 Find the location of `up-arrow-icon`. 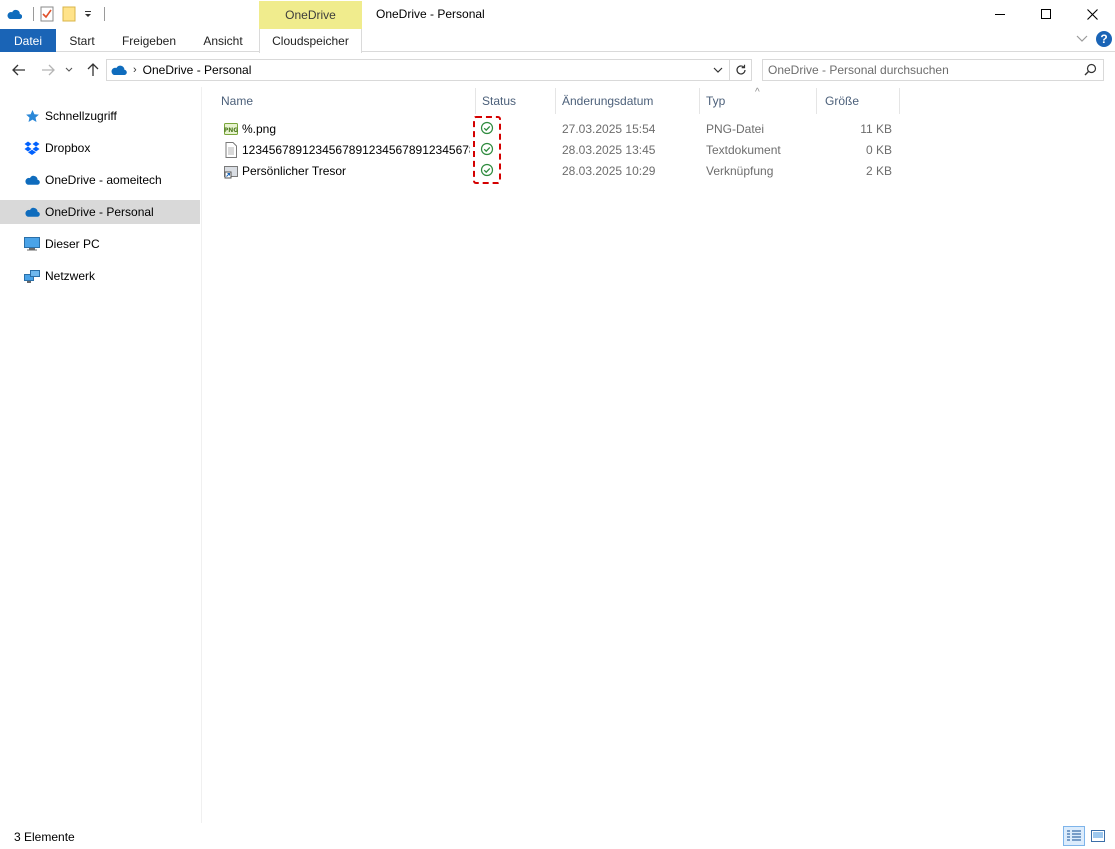

up-arrow-icon is located at coordinates (93, 69).